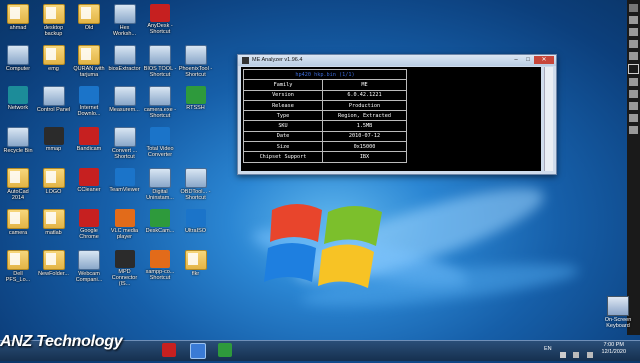  I want to click on desktop-icon: flkr, so click(196, 263).